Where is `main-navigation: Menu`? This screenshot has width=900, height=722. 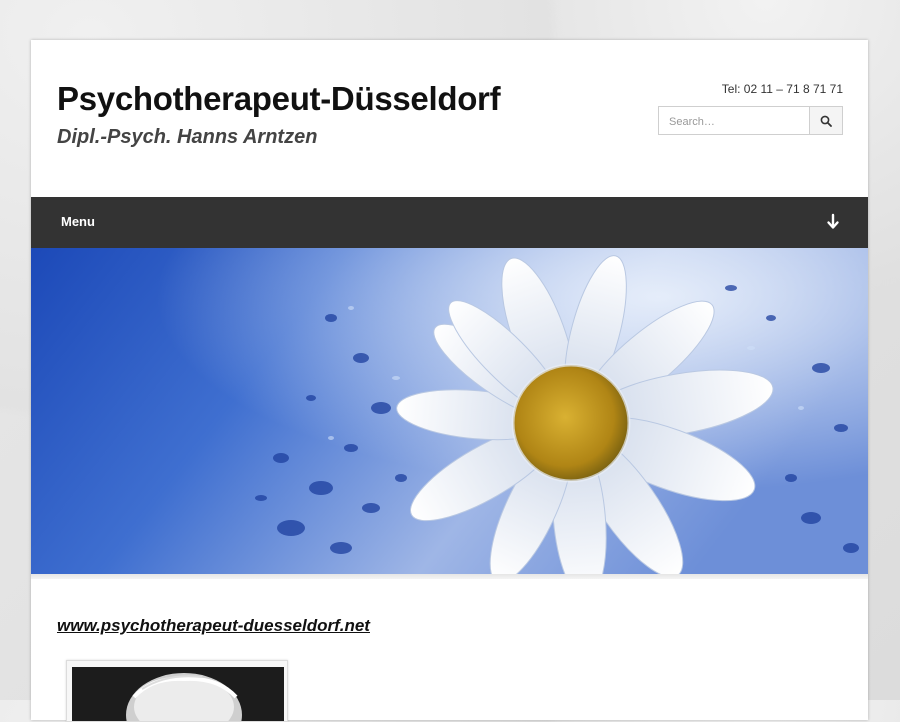
main-navigation: Menu is located at coordinates (449, 222).